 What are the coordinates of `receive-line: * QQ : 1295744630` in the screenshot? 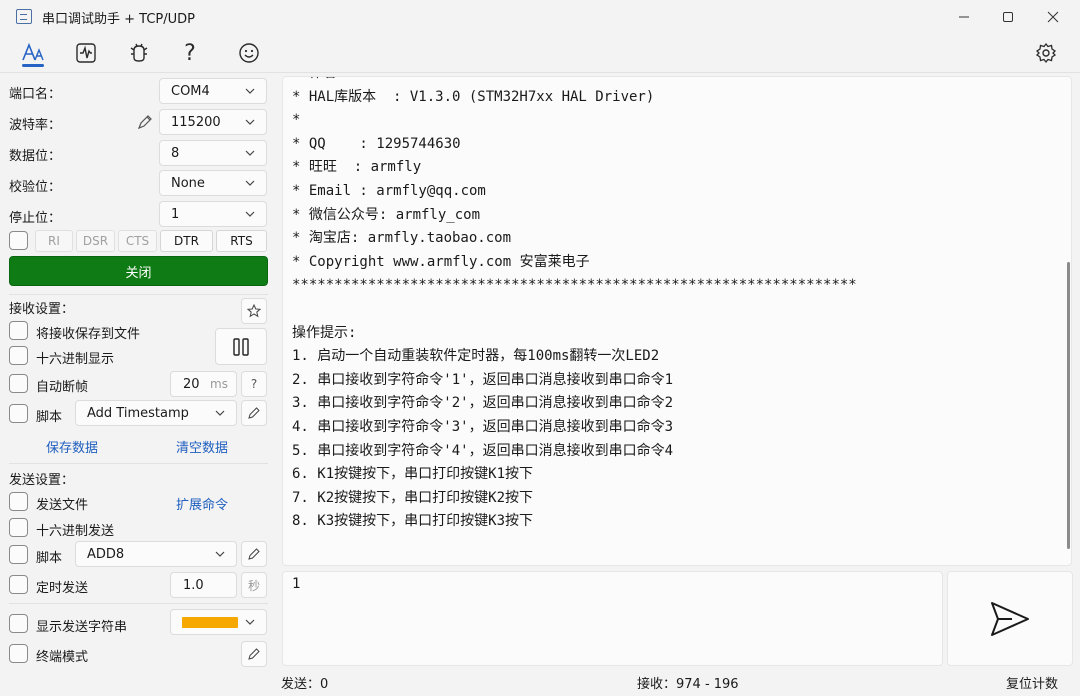 It's located at (376, 143).